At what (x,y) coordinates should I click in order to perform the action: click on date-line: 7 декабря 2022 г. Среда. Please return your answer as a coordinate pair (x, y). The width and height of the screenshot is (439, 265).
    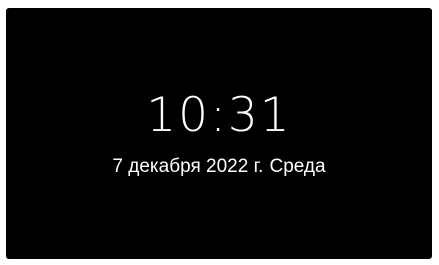
    Looking at the image, I should click on (219, 167).